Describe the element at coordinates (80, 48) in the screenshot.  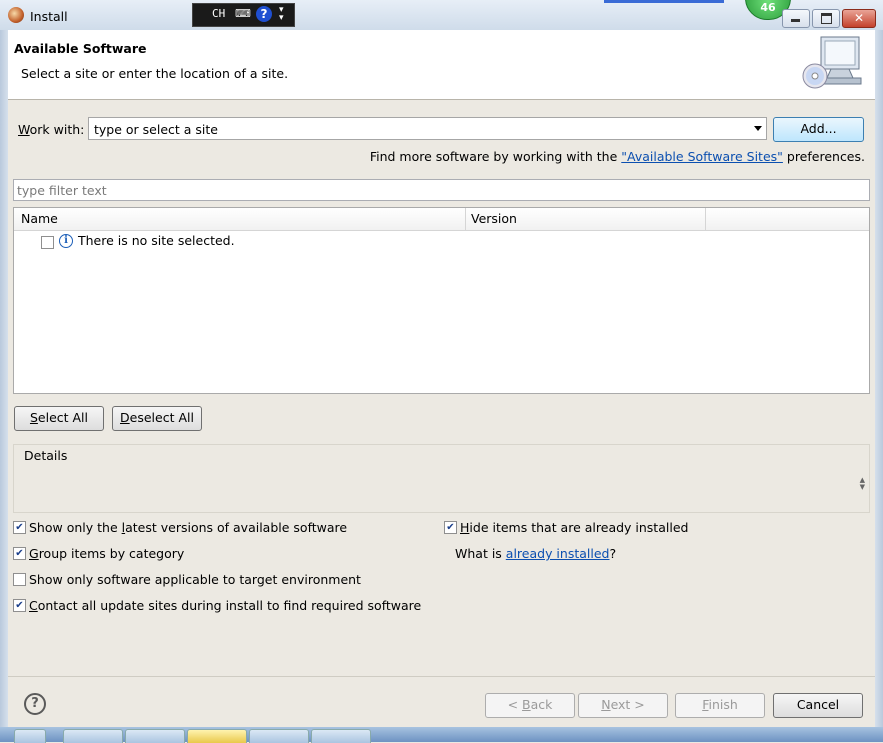
I see `page-title: Available Software` at that location.